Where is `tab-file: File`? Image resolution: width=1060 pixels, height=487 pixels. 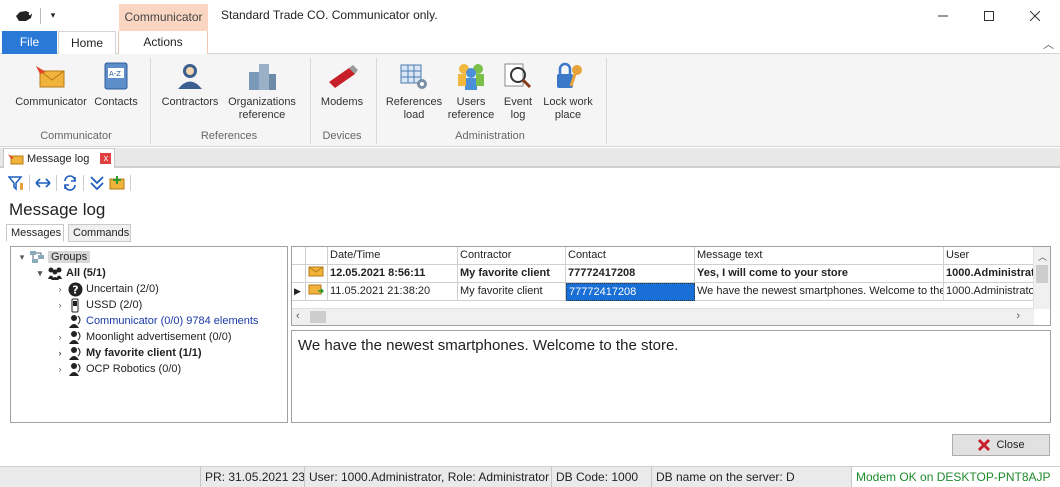
tab-file: File is located at coordinates (29, 42).